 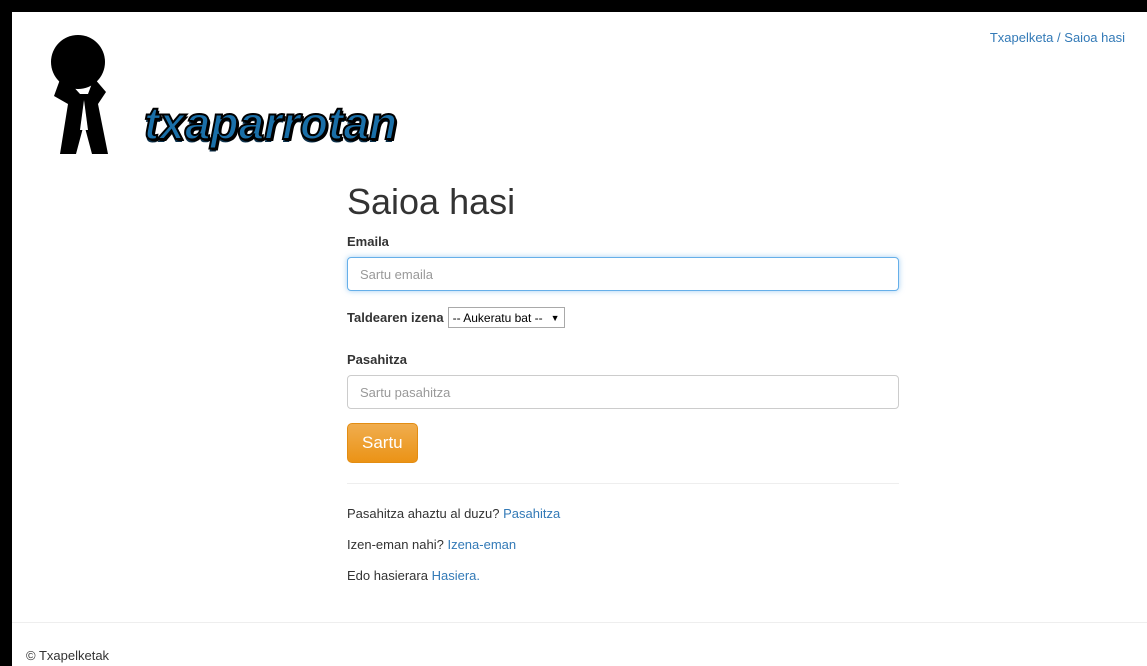 What do you see at coordinates (79, 94) in the screenshot?
I see `person-lifting-ball-icon` at bounding box center [79, 94].